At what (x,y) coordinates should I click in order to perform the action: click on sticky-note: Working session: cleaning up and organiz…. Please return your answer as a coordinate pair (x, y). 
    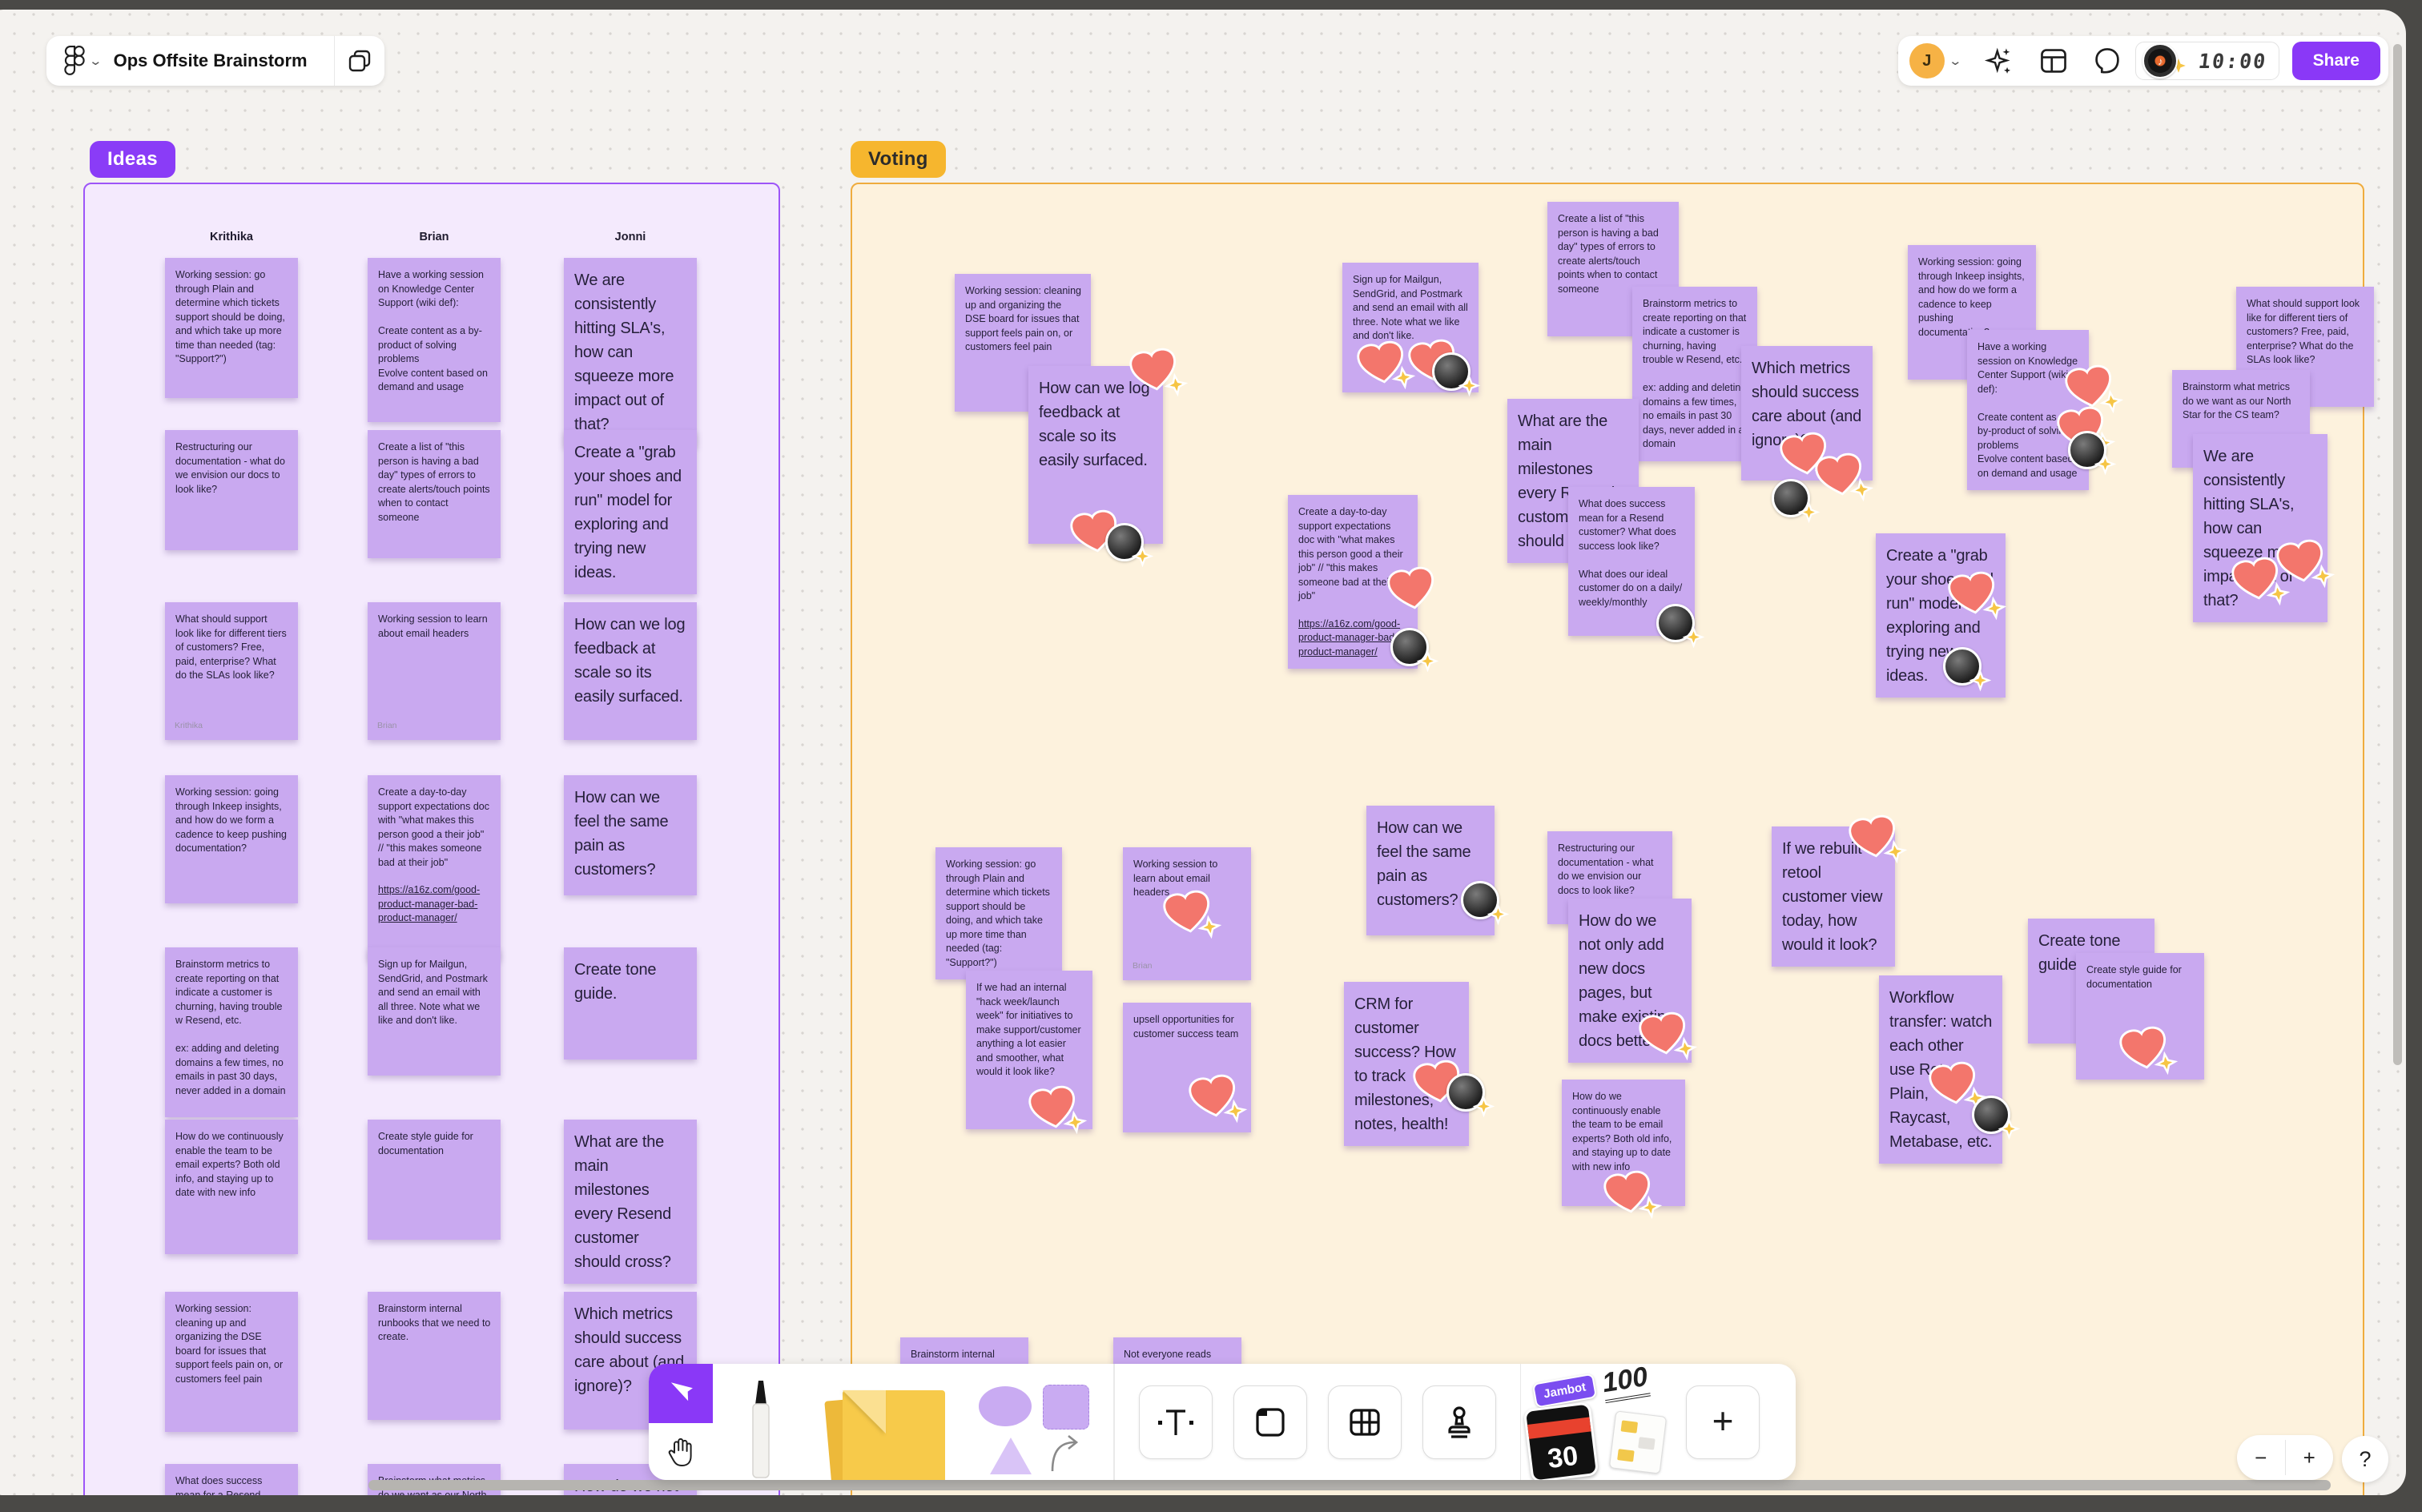
    Looking at the image, I should click on (232, 1362).